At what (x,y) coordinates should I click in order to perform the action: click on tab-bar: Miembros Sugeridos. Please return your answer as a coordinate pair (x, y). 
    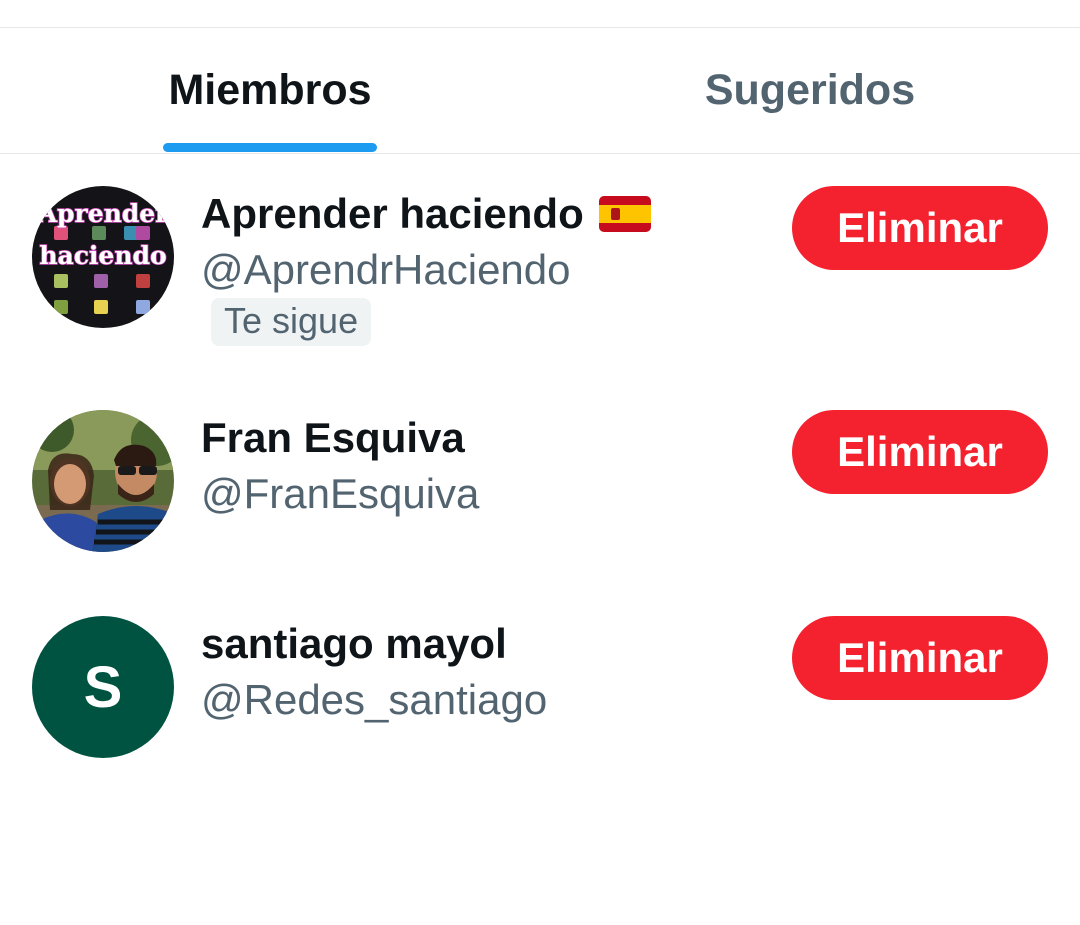
    Looking at the image, I should click on (540, 90).